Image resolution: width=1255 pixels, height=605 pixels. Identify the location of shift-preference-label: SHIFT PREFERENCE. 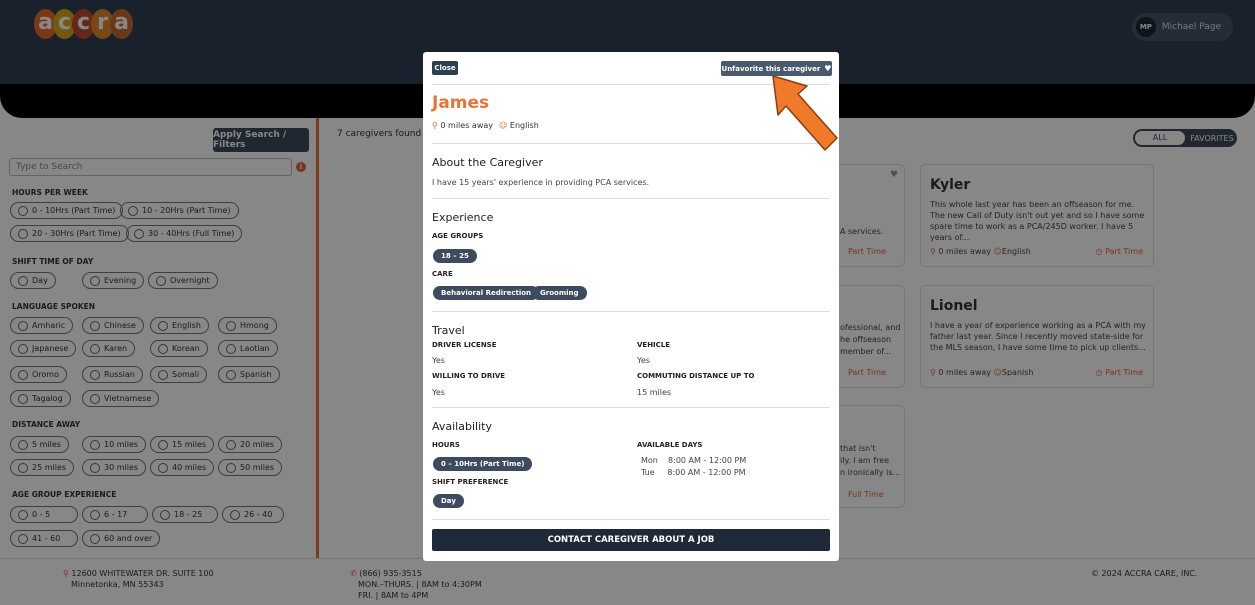
(470, 482).